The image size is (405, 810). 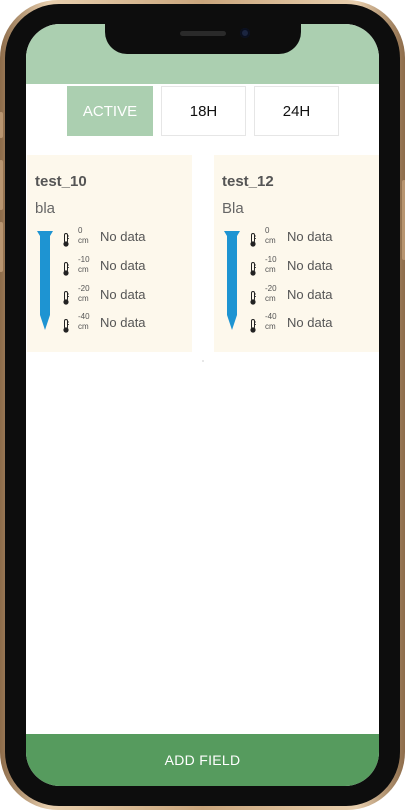 What do you see at coordinates (110, 111) in the screenshot?
I see `tab-active: ACTIVE` at bounding box center [110, 111].